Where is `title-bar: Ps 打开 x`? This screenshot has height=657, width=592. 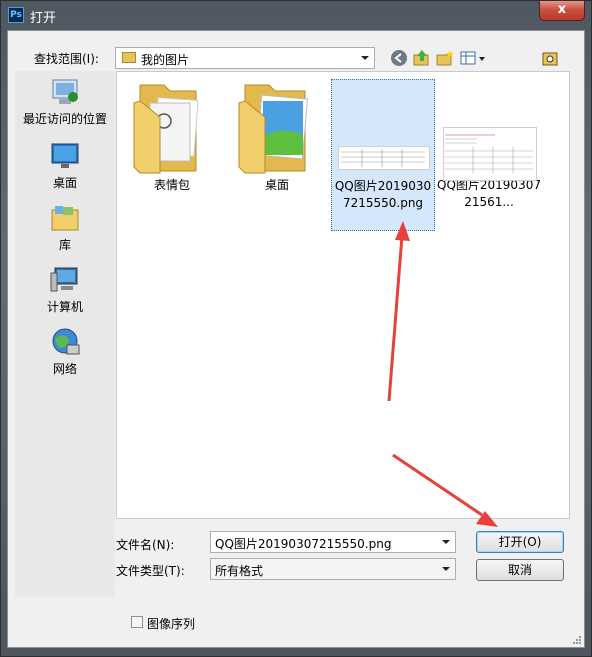
title-bar: Ps 打开 x is located at coordinates (296, 15).